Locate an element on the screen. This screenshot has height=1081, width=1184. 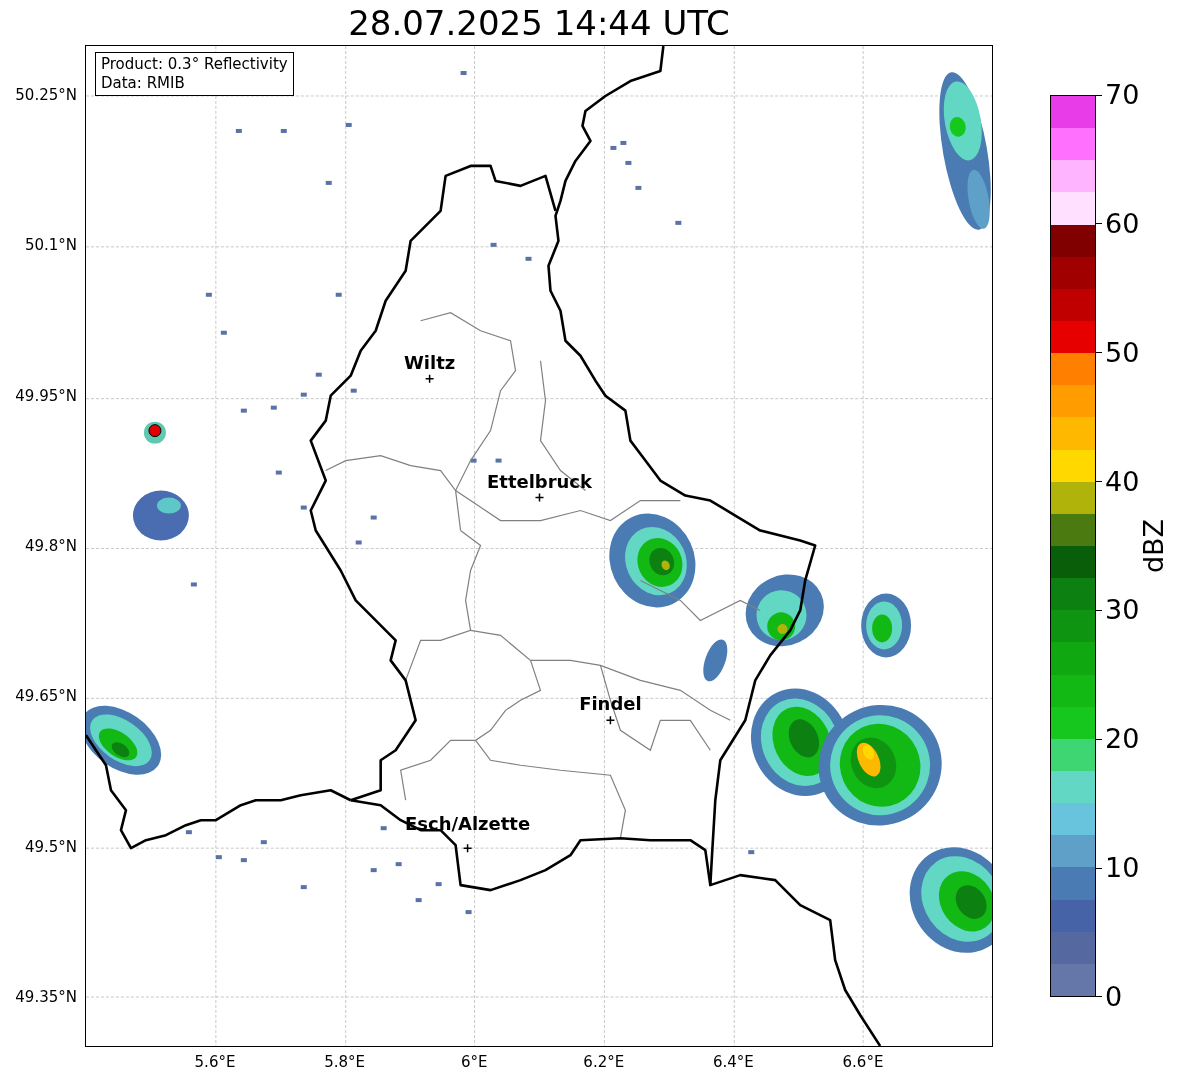
latitude-label: 49.95°N is located at coordinates (46, 395).